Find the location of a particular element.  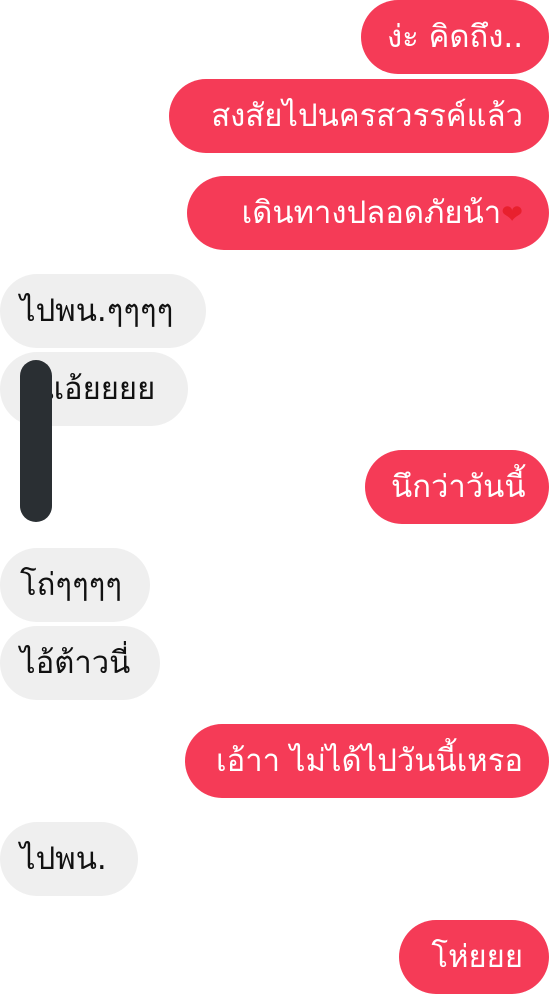

message-text: แอ้ยยยย is located at coordinates (100, 389).